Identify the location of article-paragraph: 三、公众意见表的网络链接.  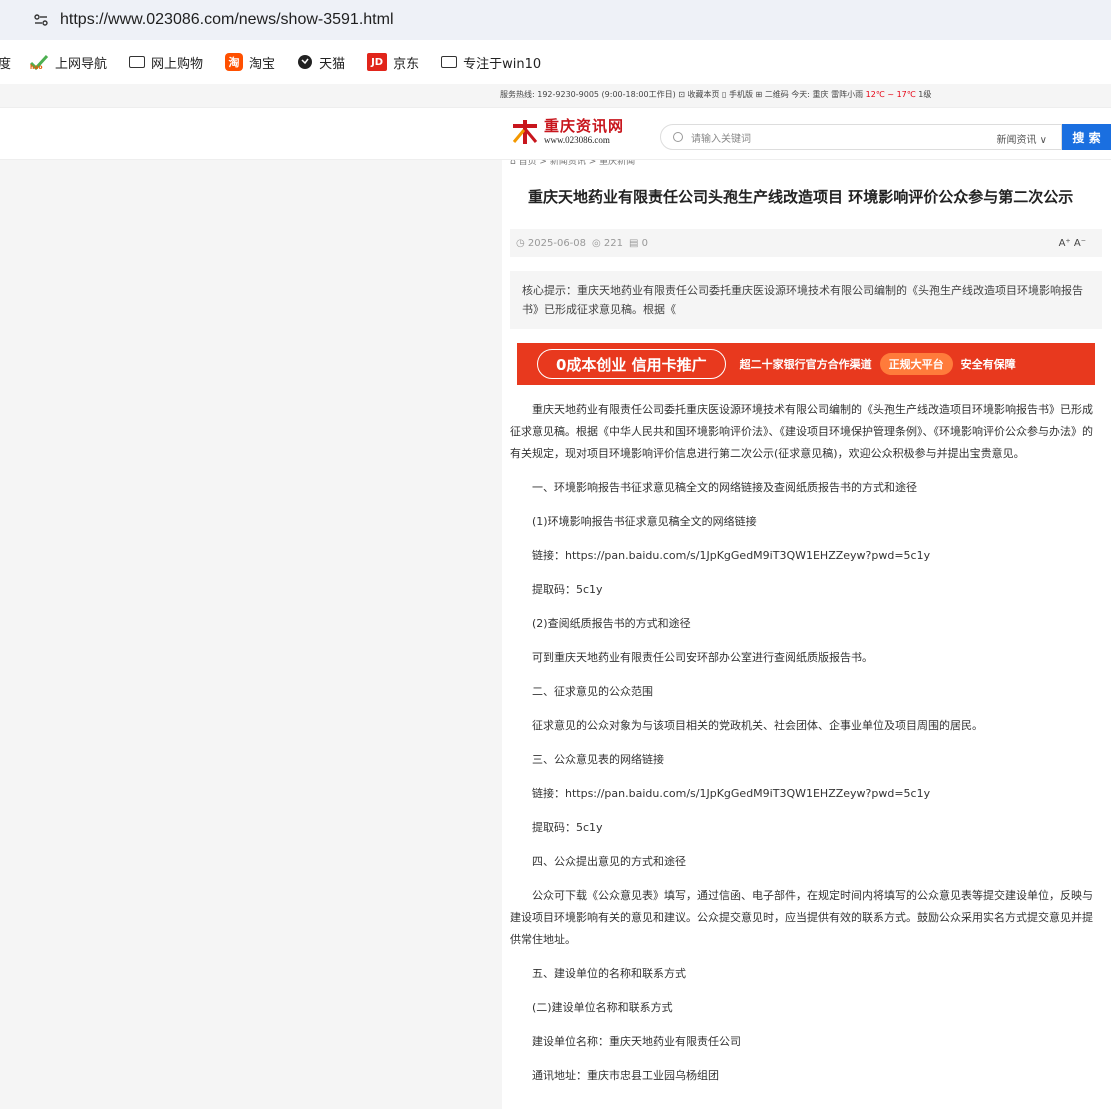
(598, 759).